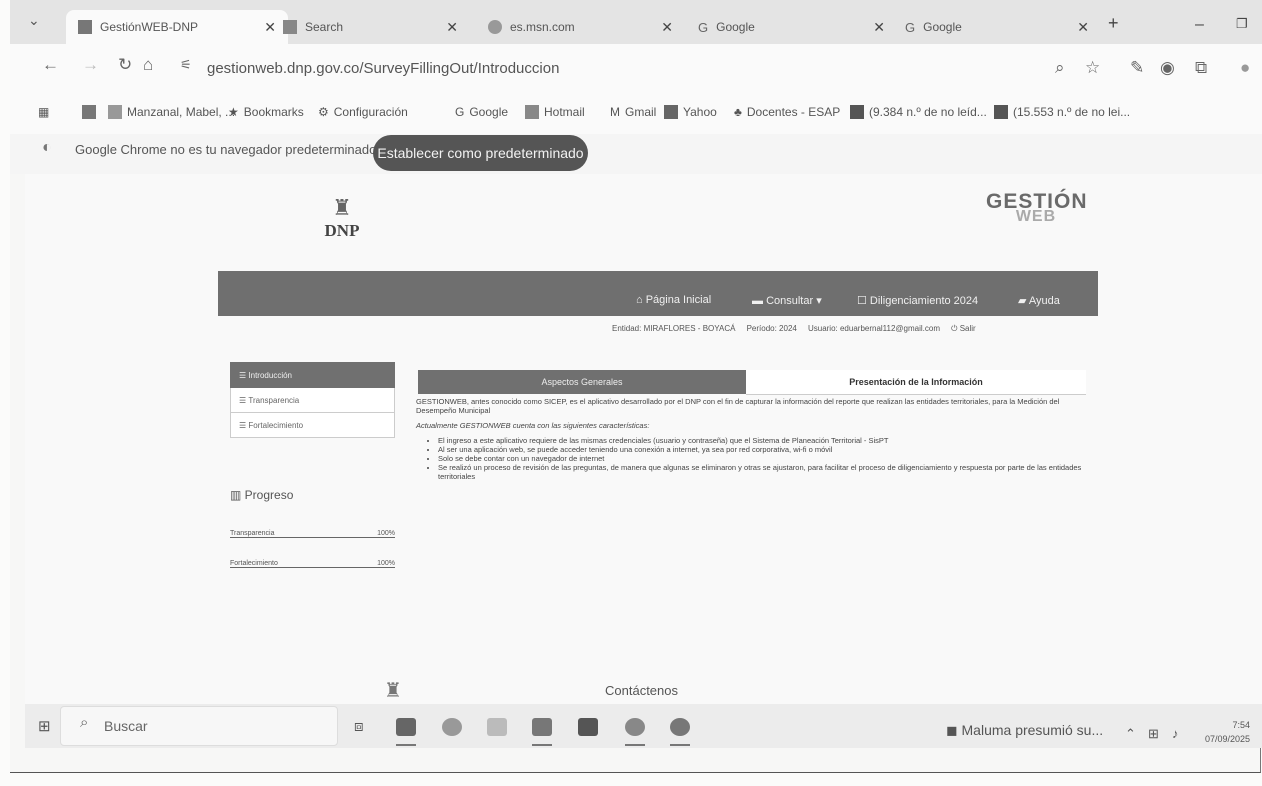 Image resolution: width=1262 pixels, height=786 pixels. I want to click on power-icon: ⏻, so click(955, 328).